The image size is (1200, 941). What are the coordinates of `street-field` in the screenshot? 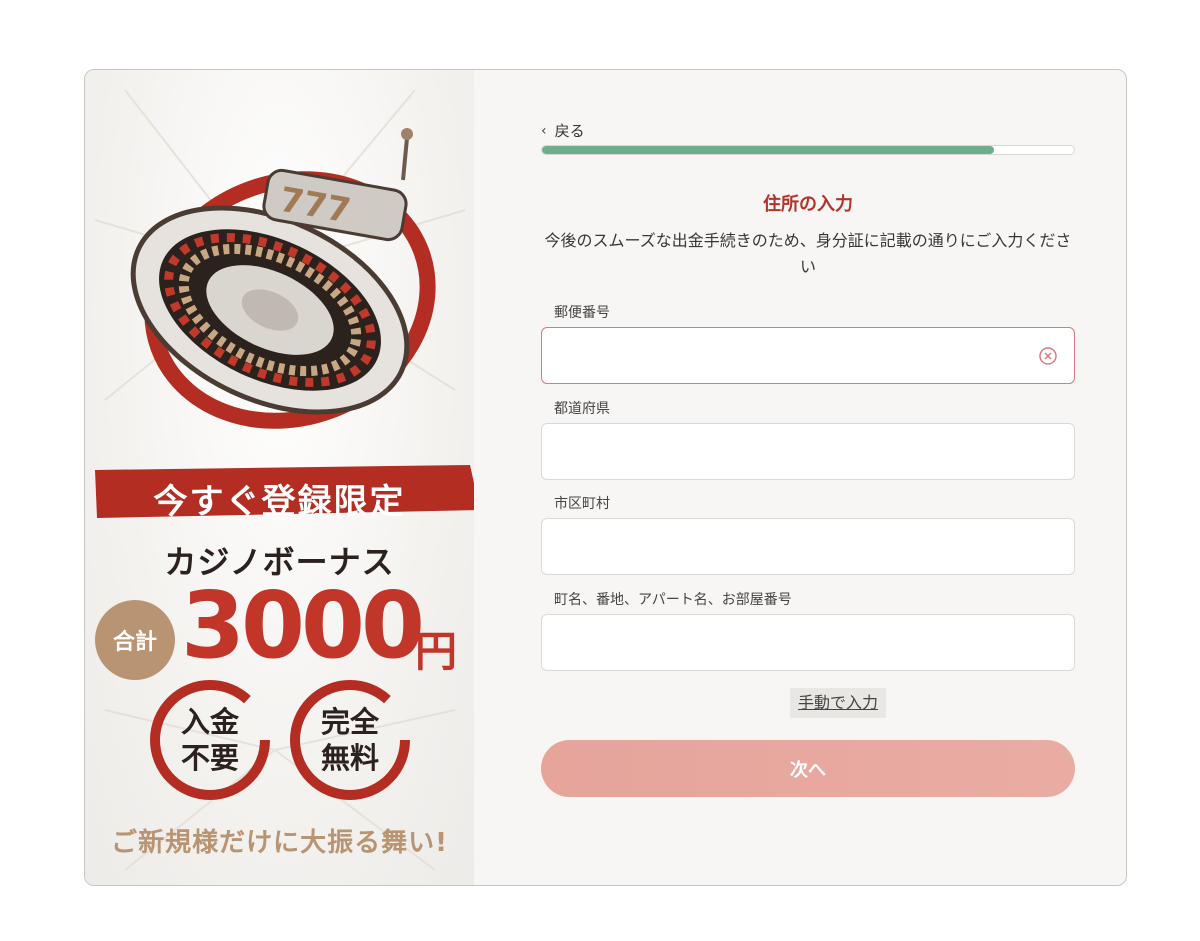 It's located at (808, 642).